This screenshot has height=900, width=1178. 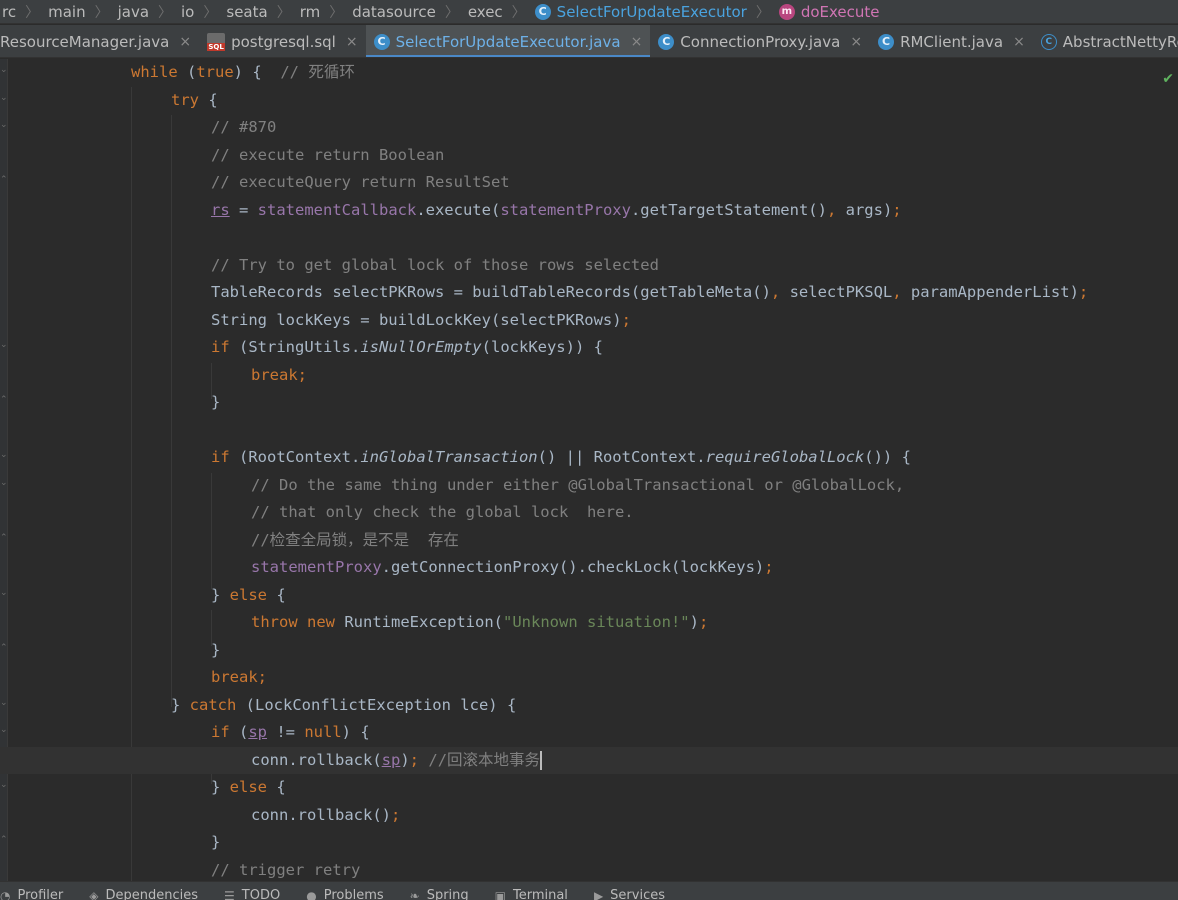 What do you see at coordinates (85, 41) in the screenshot?
I see `tab-label: ResourceManager.java` at bounding box center [85, 41].